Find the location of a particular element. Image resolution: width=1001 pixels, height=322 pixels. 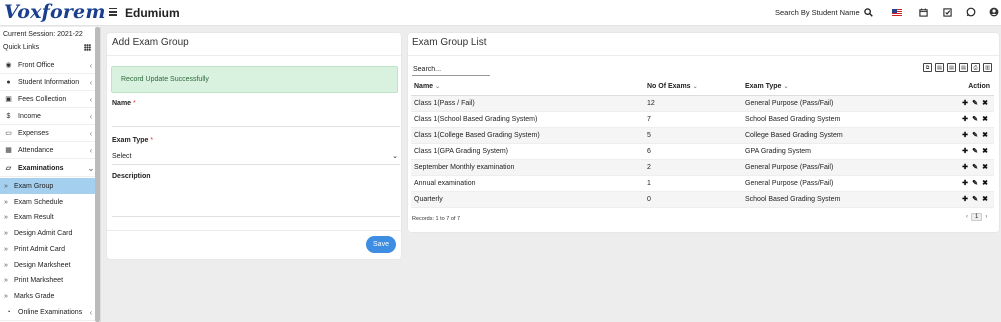

pdf-icon: ▤ is located at coordinates (963, 67).